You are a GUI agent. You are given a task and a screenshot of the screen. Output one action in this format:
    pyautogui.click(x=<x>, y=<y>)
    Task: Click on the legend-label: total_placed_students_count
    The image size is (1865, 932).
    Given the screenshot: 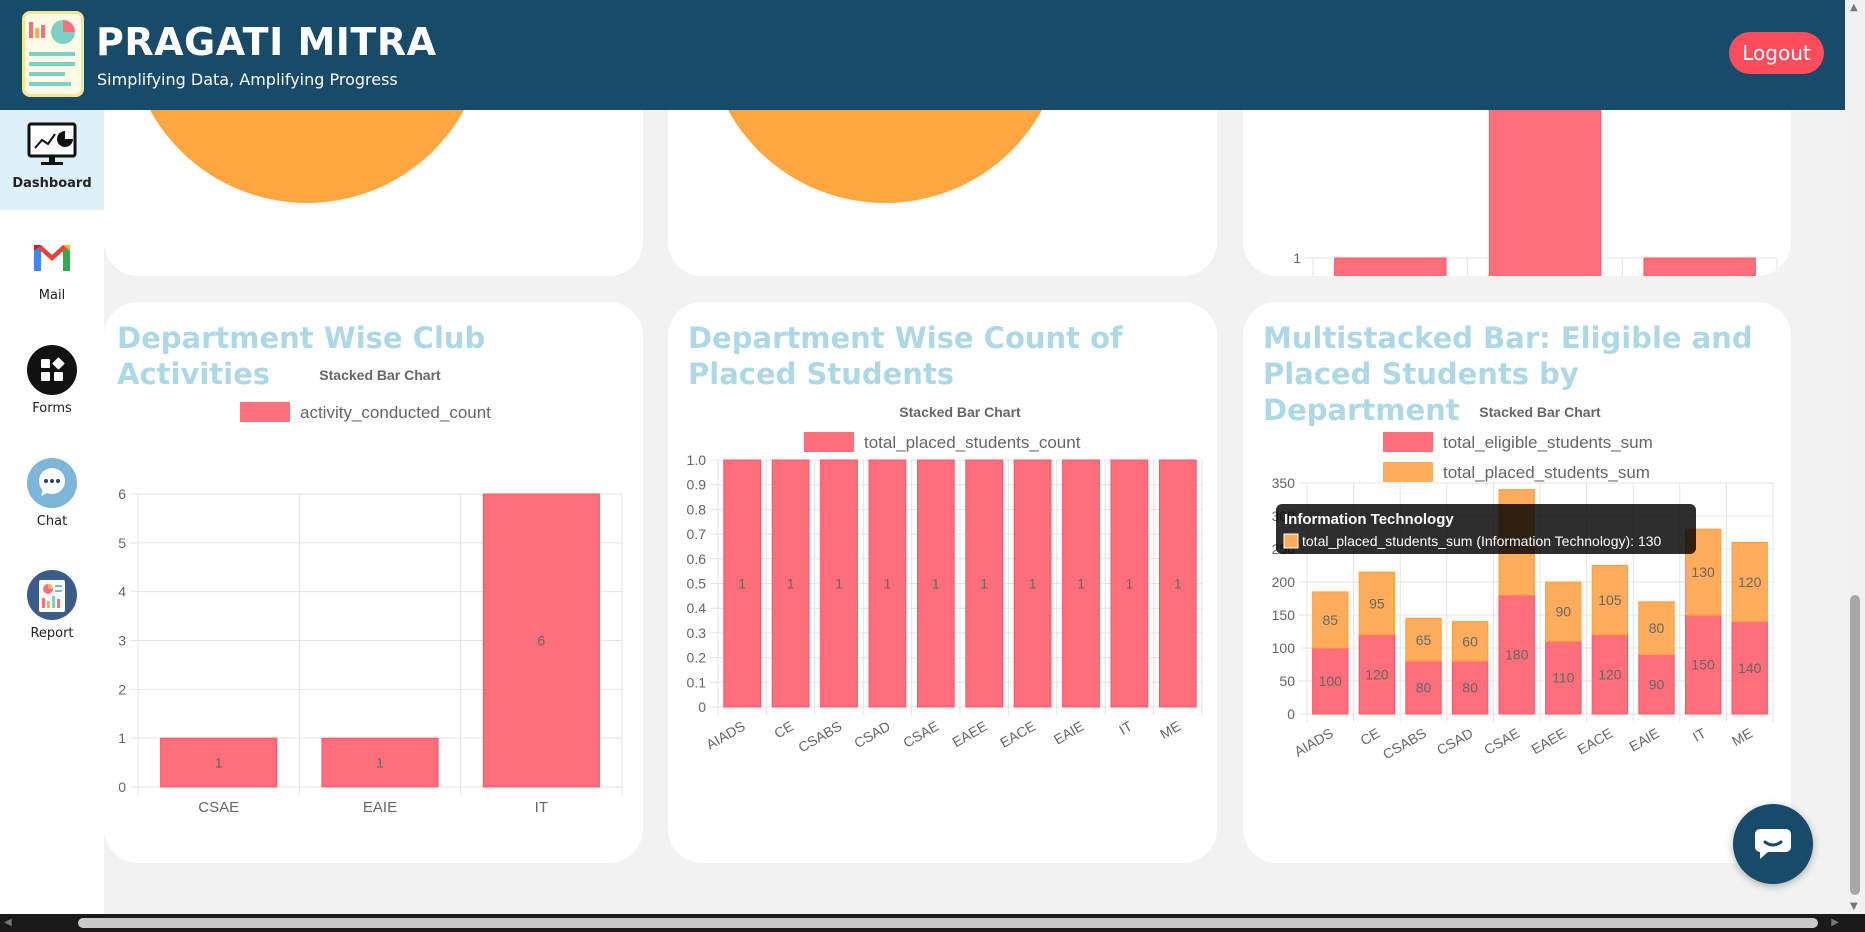 What is the action you would take?
    pyautogui.click(x=972, y=442)
    